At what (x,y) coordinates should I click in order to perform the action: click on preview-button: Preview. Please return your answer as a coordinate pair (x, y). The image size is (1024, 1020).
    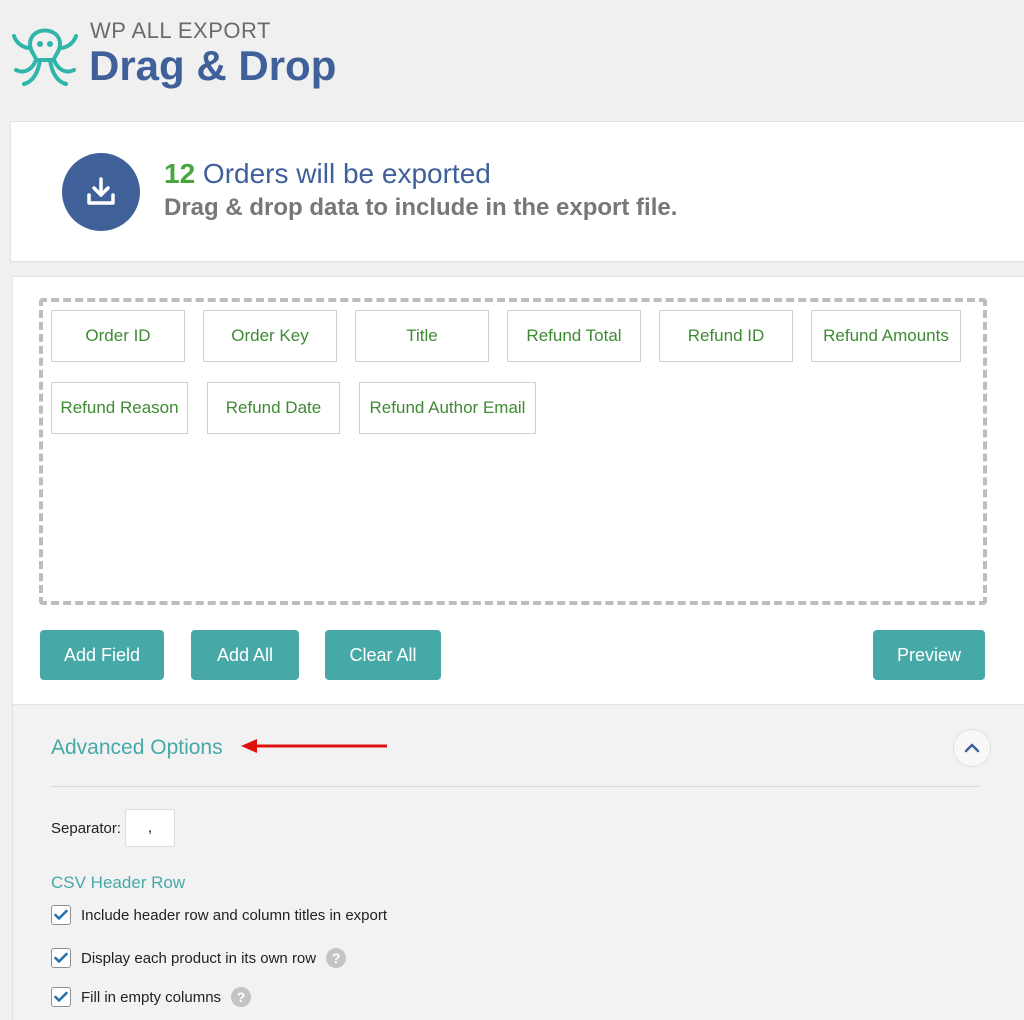
    Looking at the image, I should click on (929, 655).